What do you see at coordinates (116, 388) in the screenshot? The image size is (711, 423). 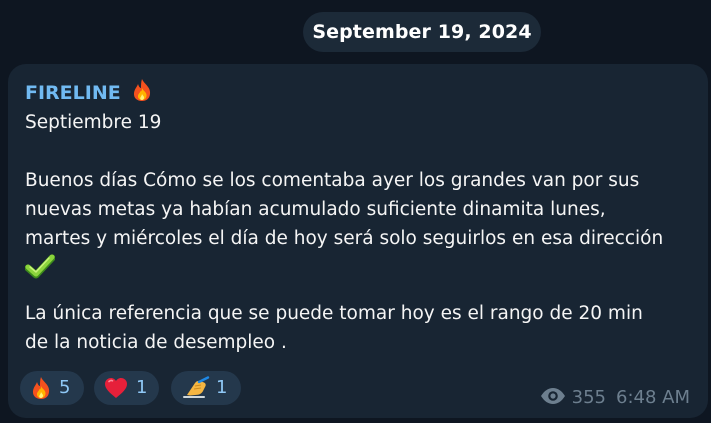 I see `heart-icon` at bounding box center [116, 388].